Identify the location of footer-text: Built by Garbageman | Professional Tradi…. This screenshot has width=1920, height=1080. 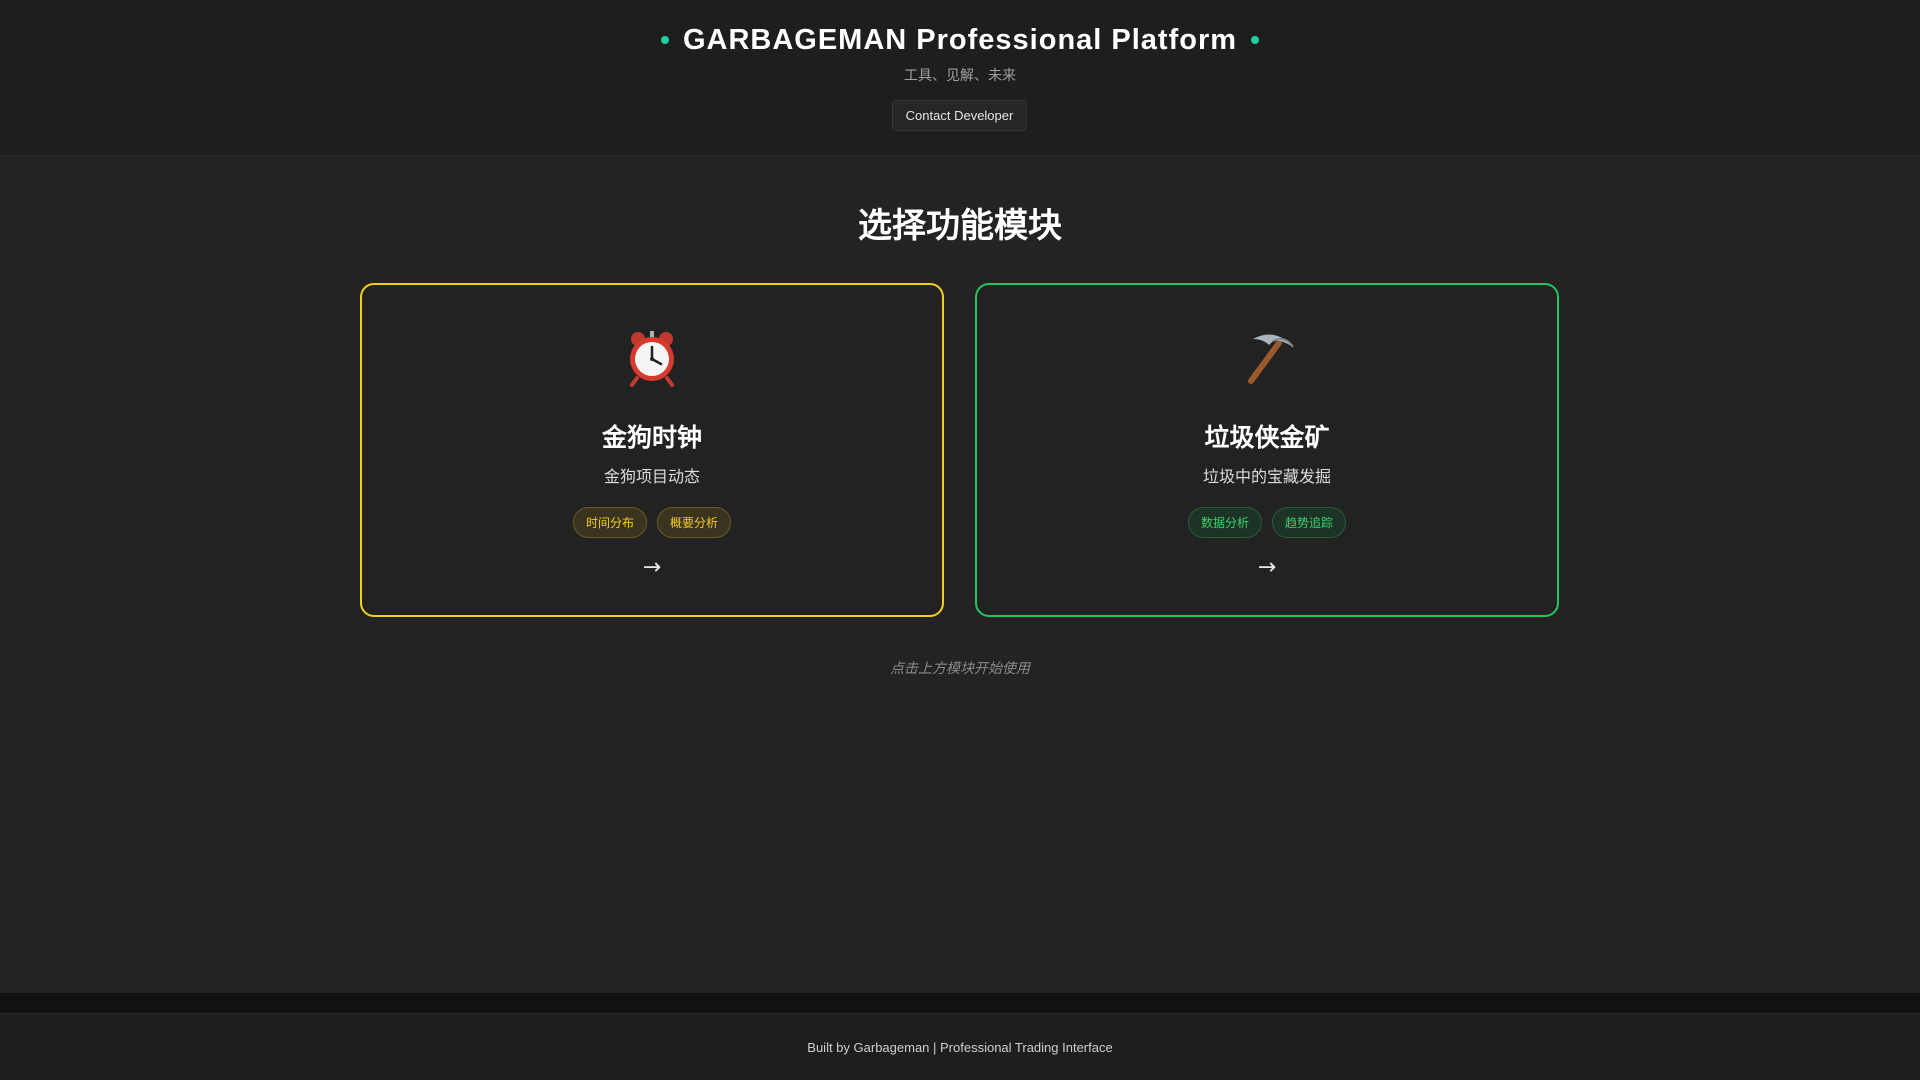
(960, 1047).